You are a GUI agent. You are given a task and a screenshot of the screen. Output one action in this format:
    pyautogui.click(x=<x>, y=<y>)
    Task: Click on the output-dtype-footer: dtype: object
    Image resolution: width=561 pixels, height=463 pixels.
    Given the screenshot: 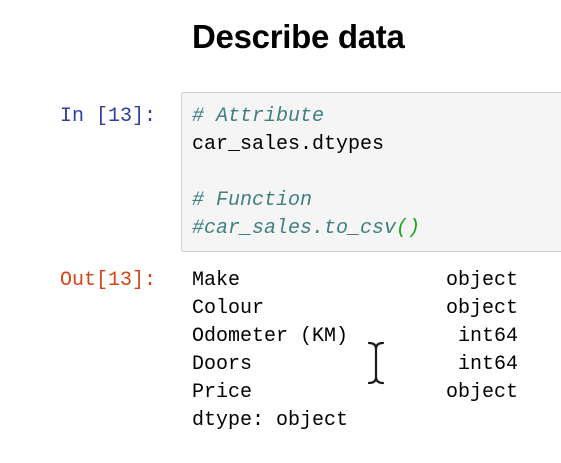 What is the action you would take?
    pyautogui.click(x=355, y=421)
    